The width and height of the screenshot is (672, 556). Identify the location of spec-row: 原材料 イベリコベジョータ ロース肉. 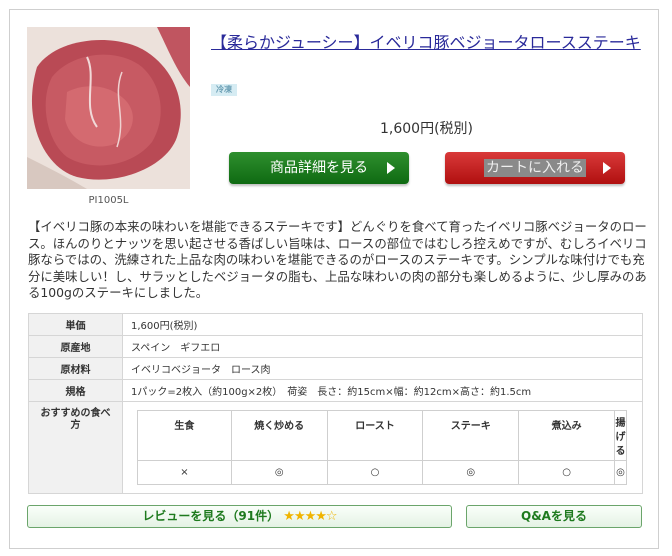
(335, 368).